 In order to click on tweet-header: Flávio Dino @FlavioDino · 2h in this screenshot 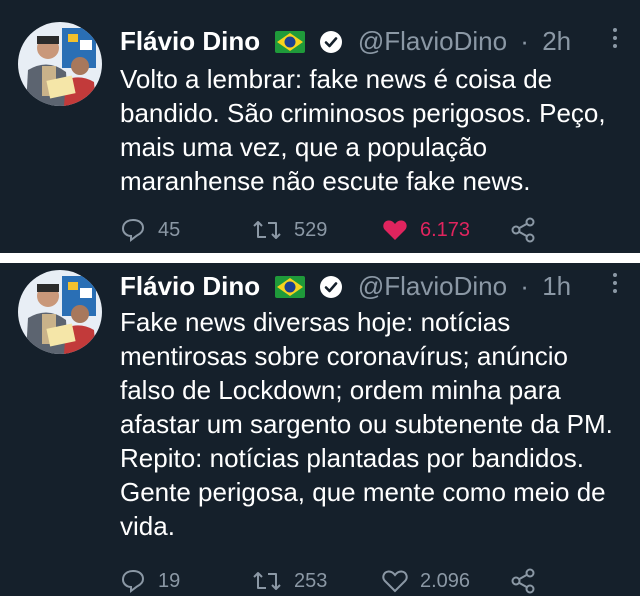, I will do `click(345, 41)`.